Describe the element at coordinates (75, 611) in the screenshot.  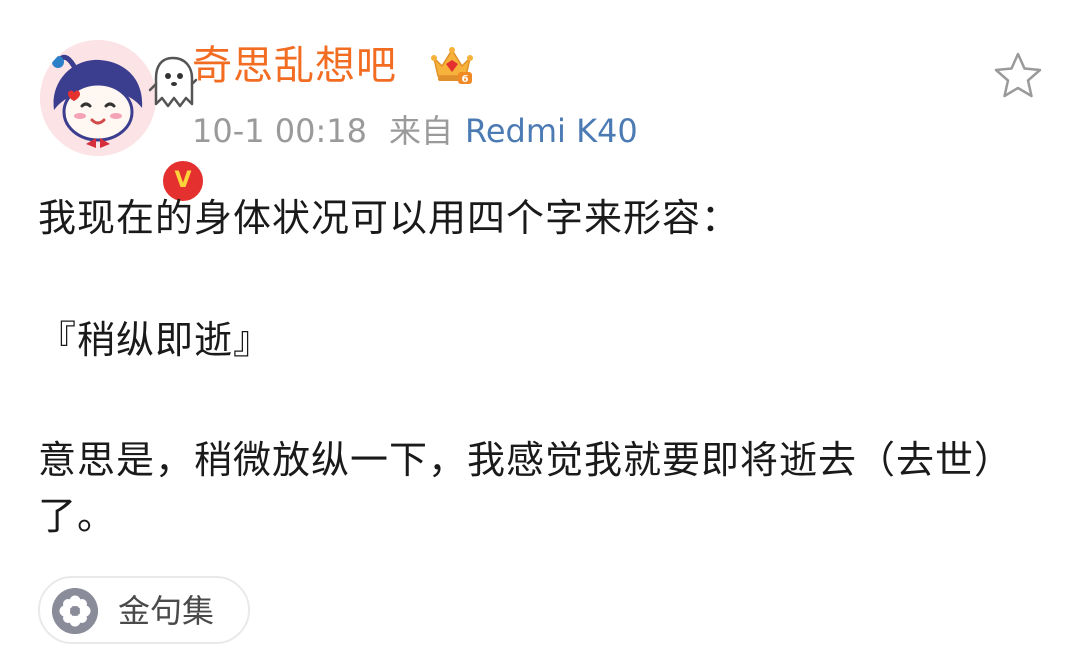
I see `flower-icon` at that location.